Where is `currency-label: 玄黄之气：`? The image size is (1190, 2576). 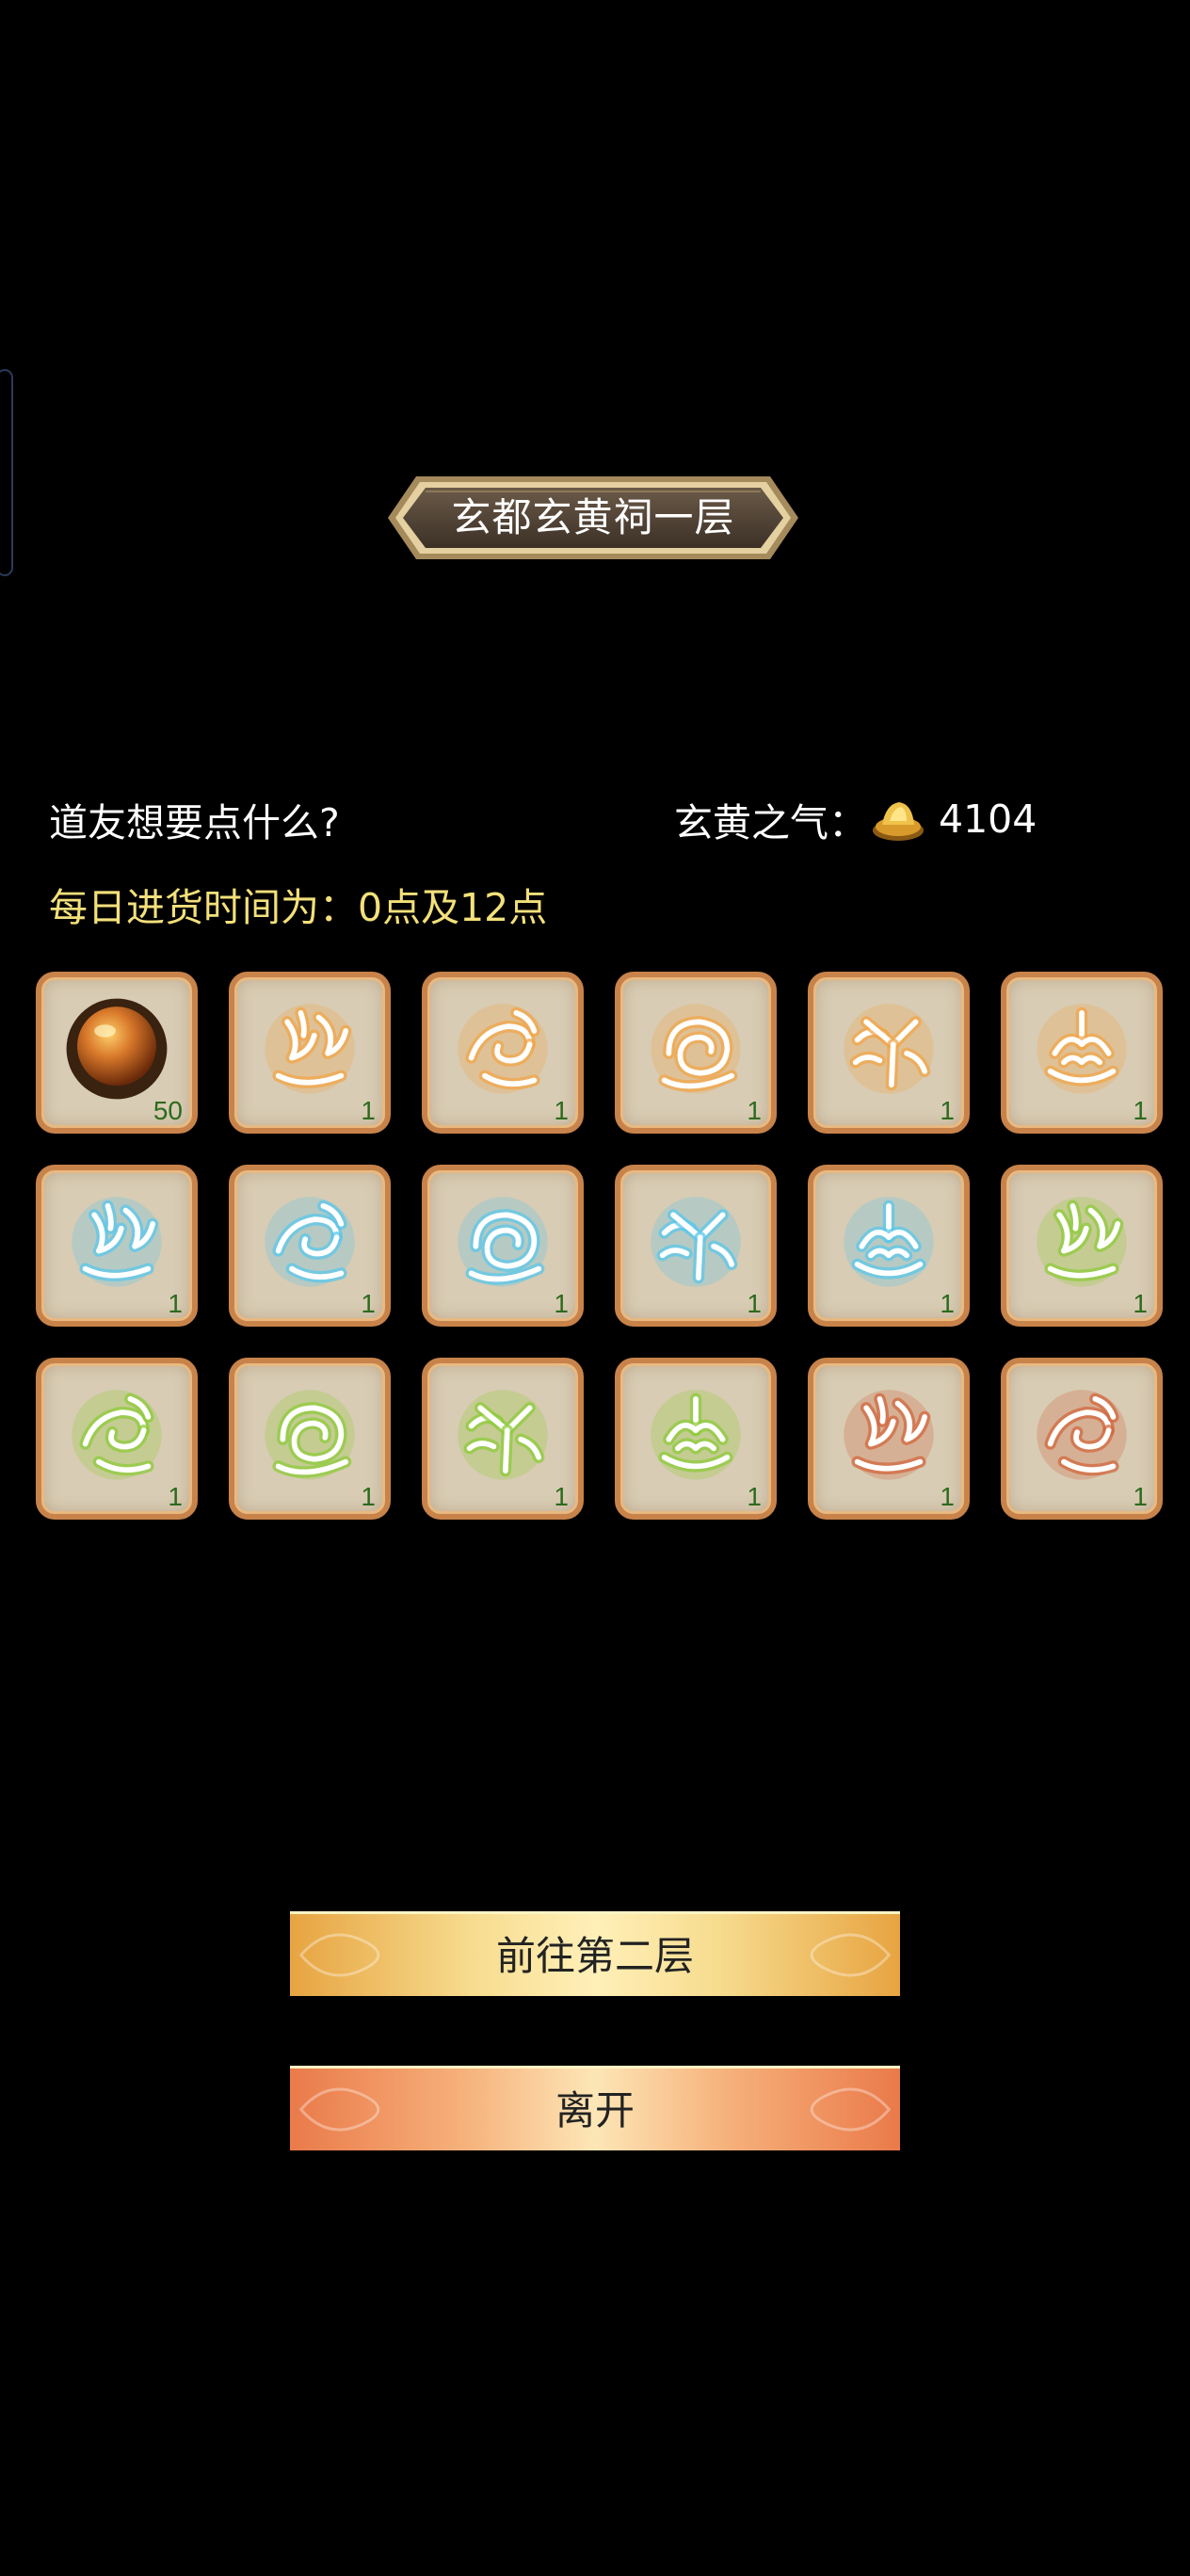
currency-label: 玄黄之气： is located at coordinates (770, 822).